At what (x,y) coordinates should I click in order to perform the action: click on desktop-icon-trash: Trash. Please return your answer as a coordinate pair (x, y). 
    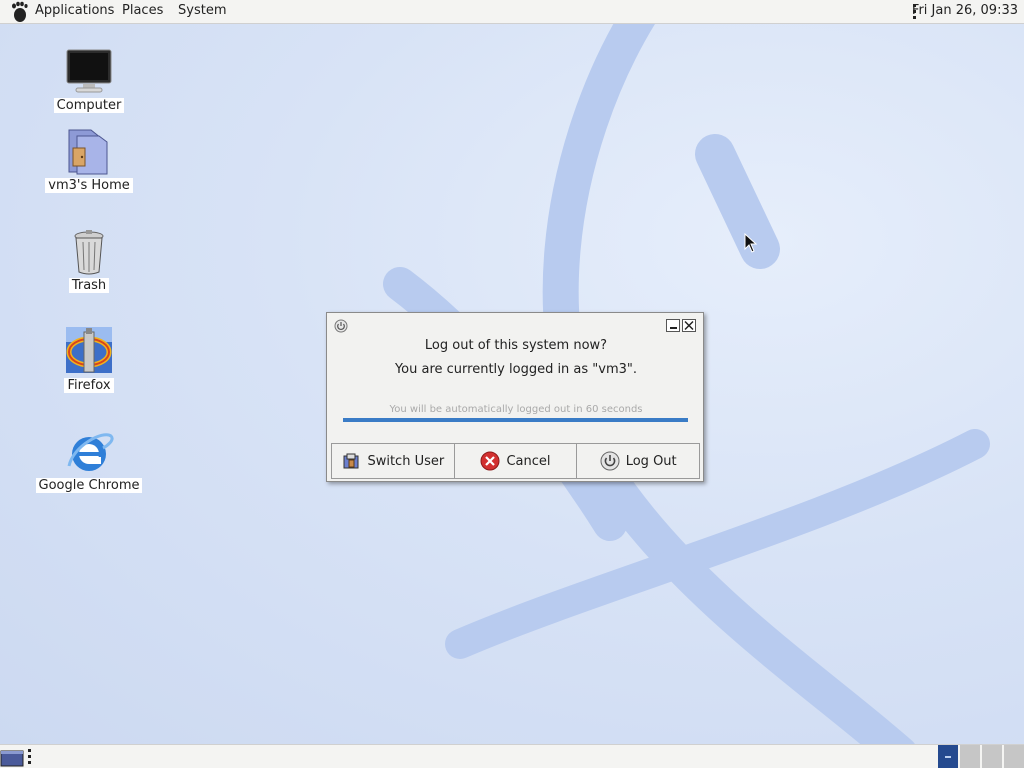
    Looking at the image, I should click on (89, 259).